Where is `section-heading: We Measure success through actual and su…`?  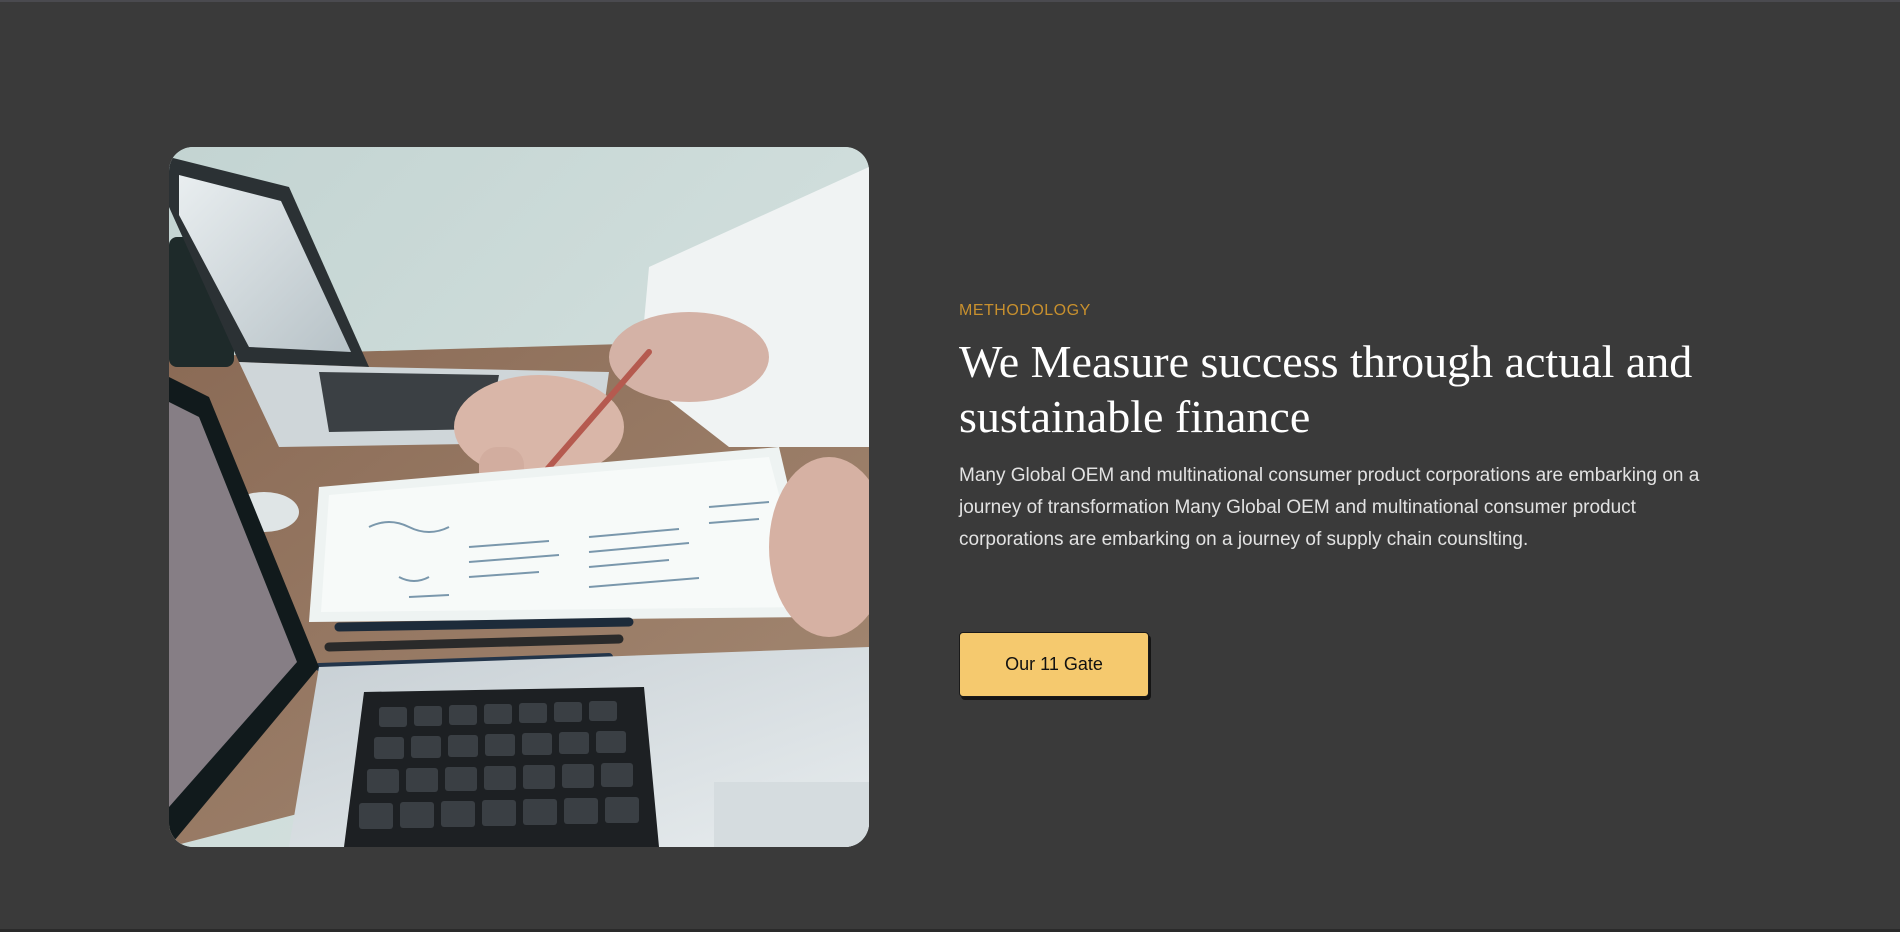 section-heading: We Measure success through actual and su… is located at coordinates (1326, 389).